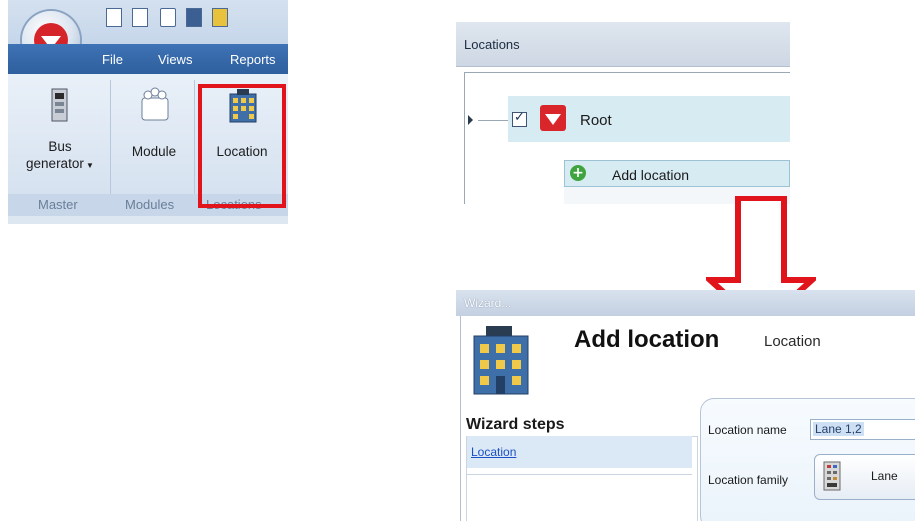 This screenshot has height=521, width=915. What do you see at coordinates (494, 120) in the screenshot?
I see `tree-line` at bounding box center [494, 120].